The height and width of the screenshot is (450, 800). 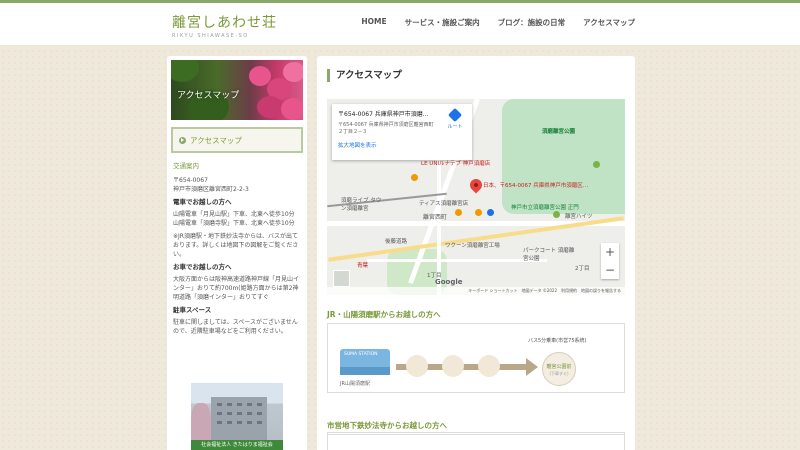 I want to click on destination-name: 離宮公園前, so click(x=559, y=367).